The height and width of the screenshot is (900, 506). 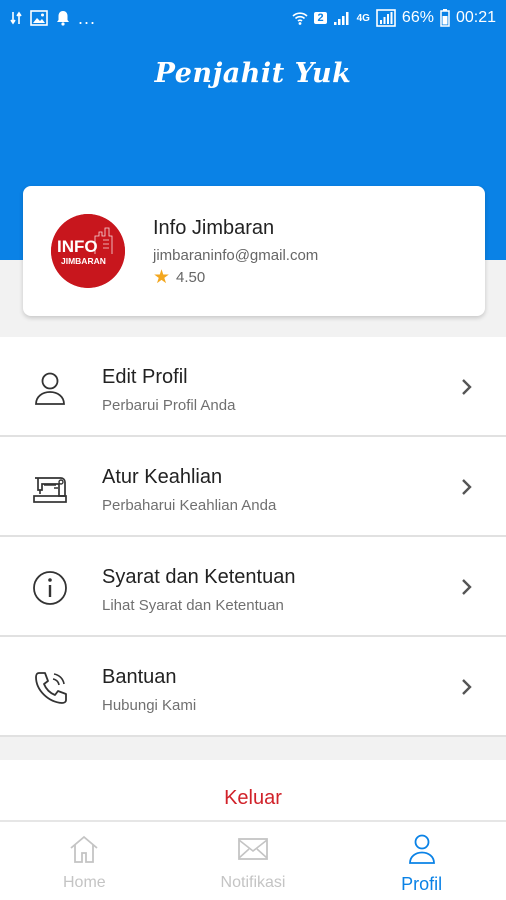 I want to click on logout-label: Keluar, so click(x=253, y=797).